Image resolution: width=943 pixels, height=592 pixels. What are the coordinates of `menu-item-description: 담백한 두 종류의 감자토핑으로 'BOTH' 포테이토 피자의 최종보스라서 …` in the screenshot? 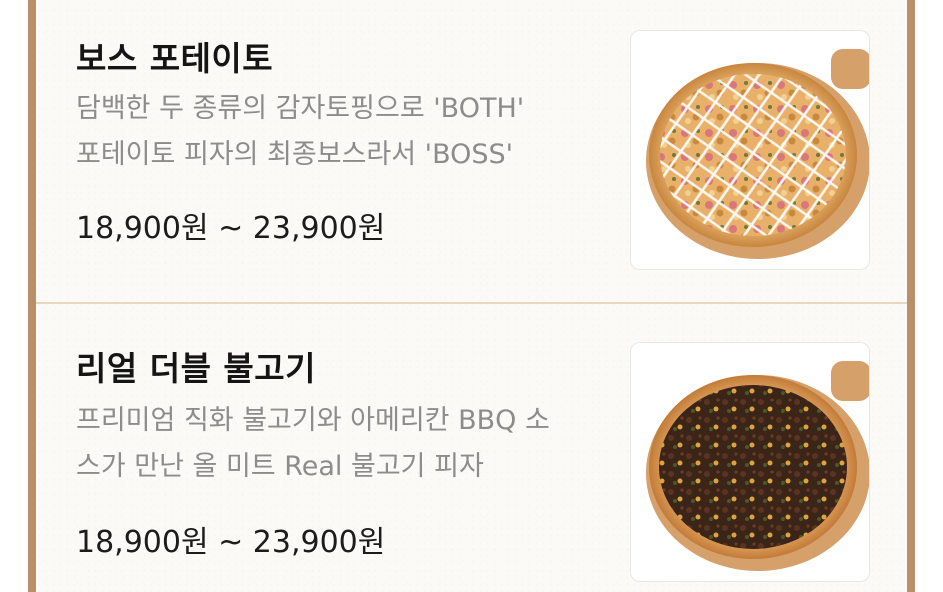 It's located at (346, 132).